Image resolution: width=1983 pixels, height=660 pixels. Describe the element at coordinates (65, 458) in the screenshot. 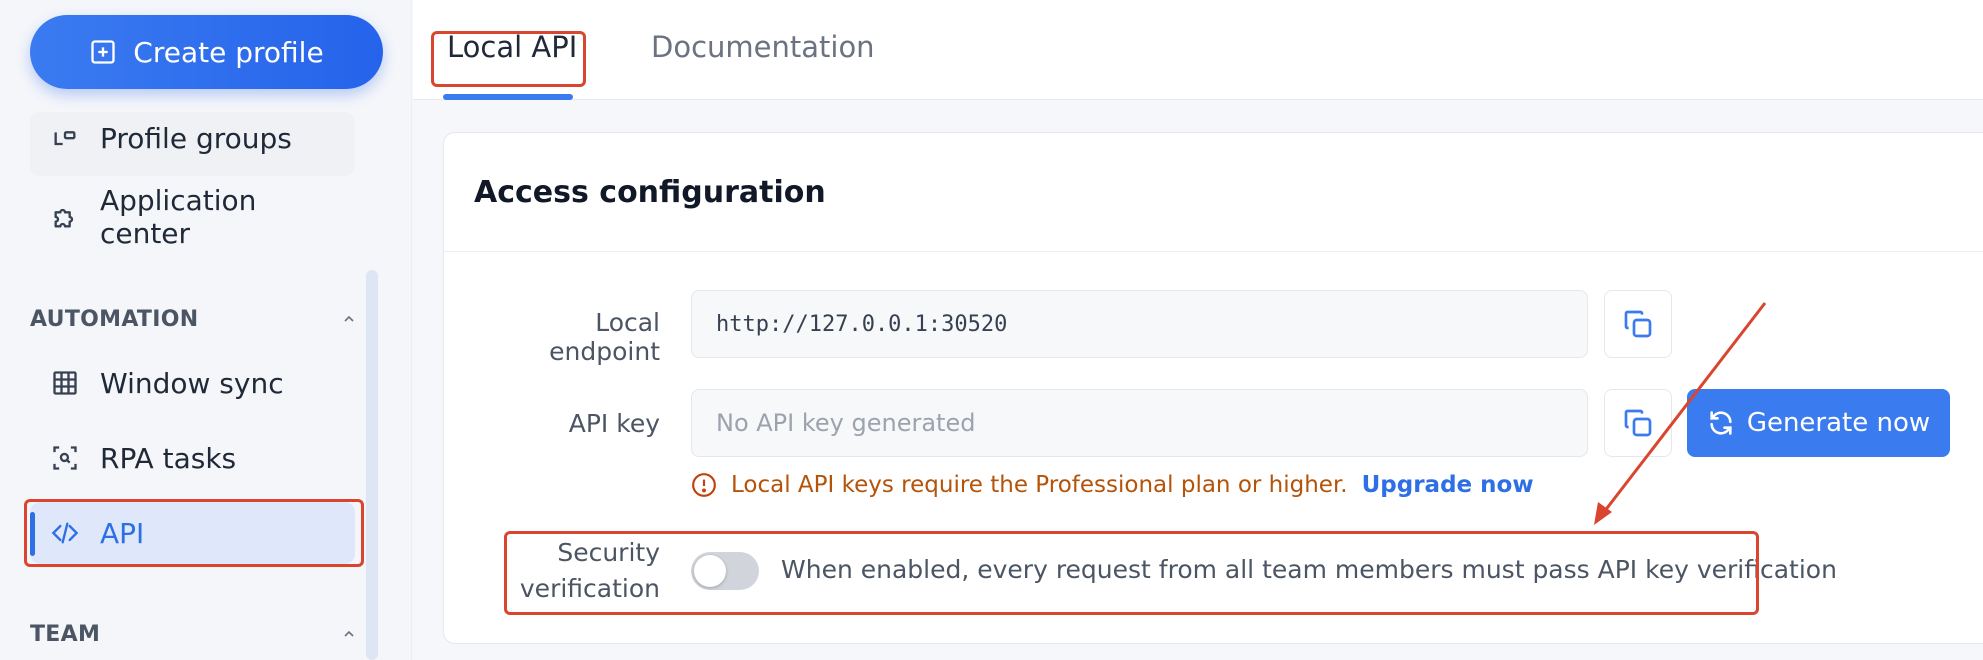

I see `scan-icon` at that location.